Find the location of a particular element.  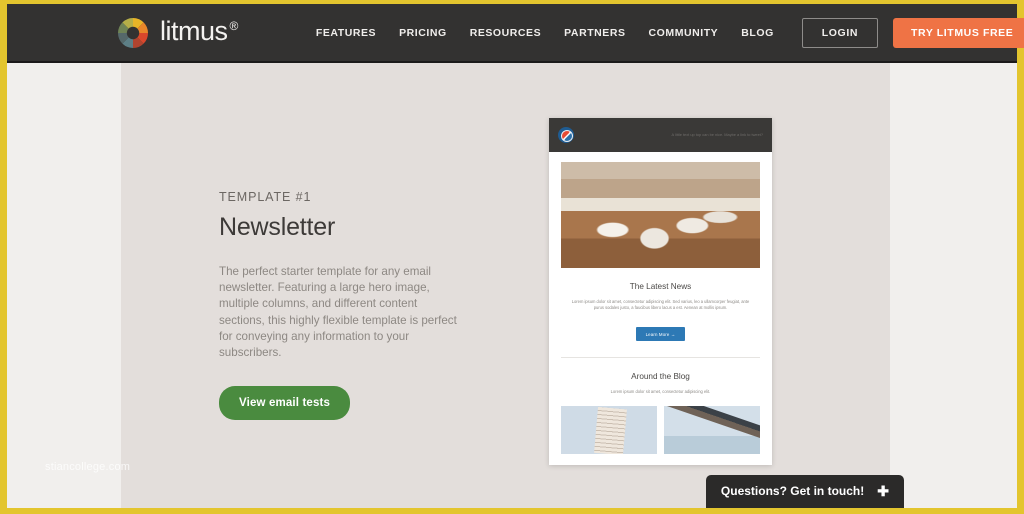

brand-logo: litmus ® is located at coordinates (177, 32).